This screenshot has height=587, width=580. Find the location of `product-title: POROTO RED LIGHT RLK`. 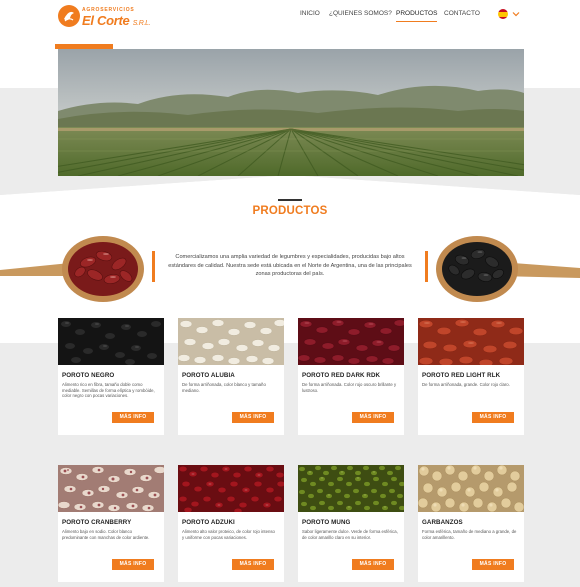

product-title: POROTO RED LIGHT RLK is located at coordinates (461, 375).